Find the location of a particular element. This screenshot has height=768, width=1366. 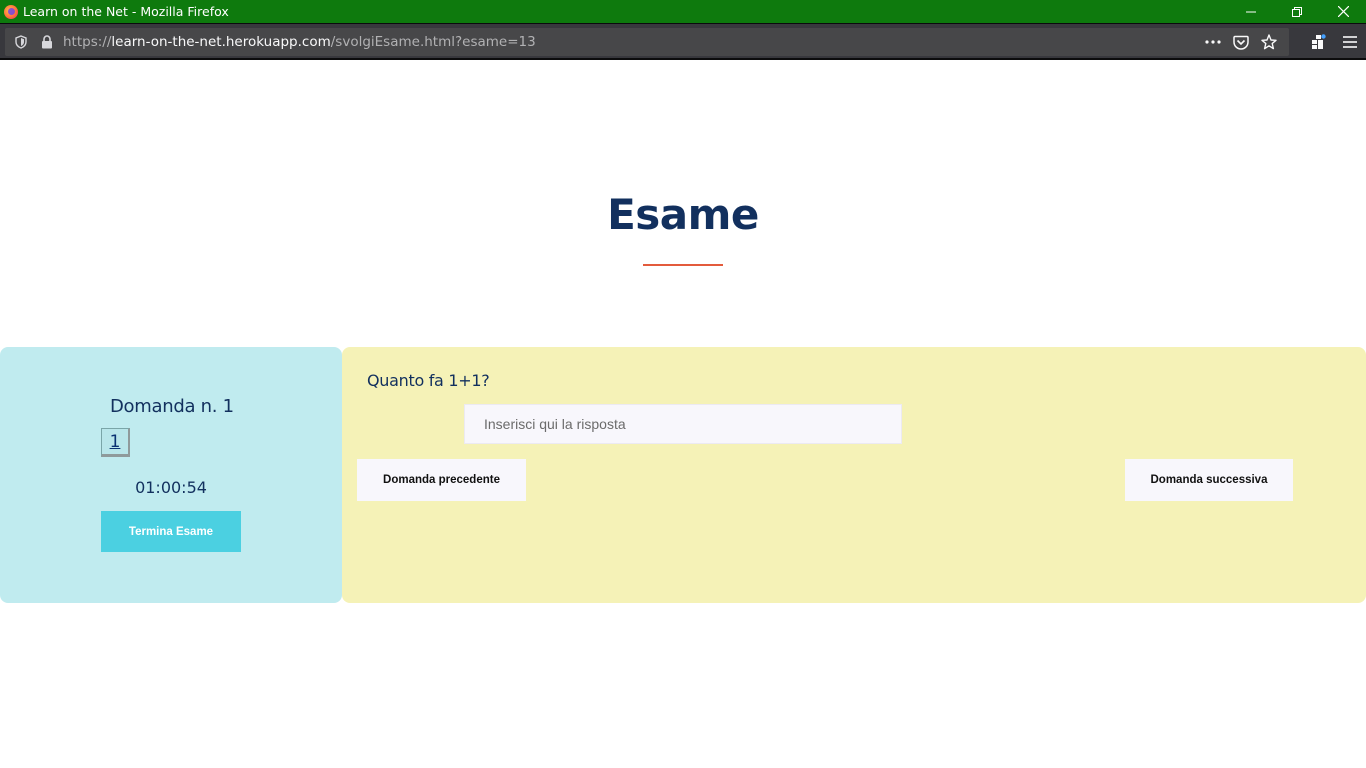

window-titlebar: Learn on the Net - Mozilla Firefox is located at coordinates (683, 11).